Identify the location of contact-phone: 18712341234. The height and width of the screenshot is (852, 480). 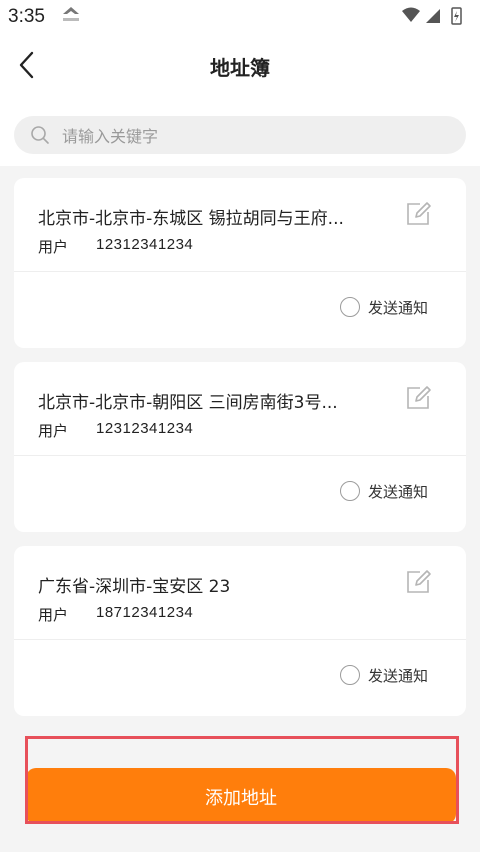
(145, 612).